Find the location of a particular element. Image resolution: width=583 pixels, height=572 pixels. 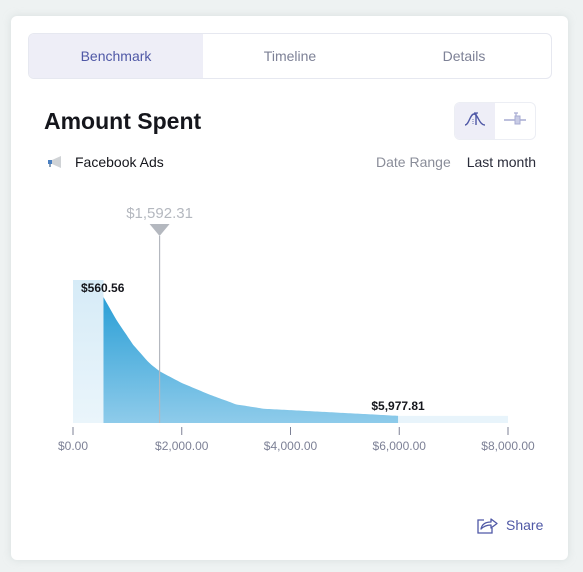

x-tick-label: $2,000.00 is located at coordinates (182, 446).